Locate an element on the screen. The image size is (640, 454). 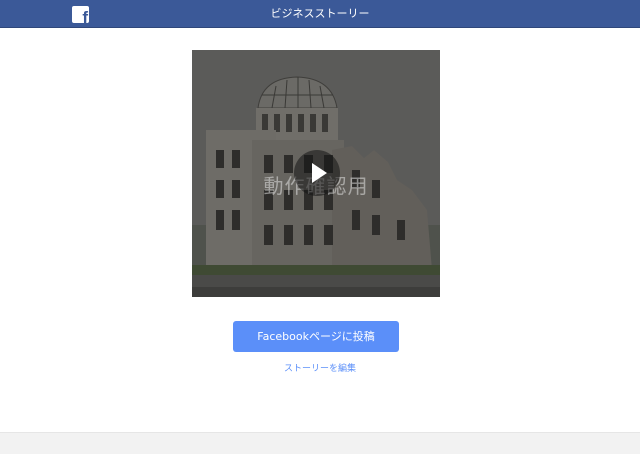
top-bar: f ビジネスストーリー is located at coordinates (320, 14).